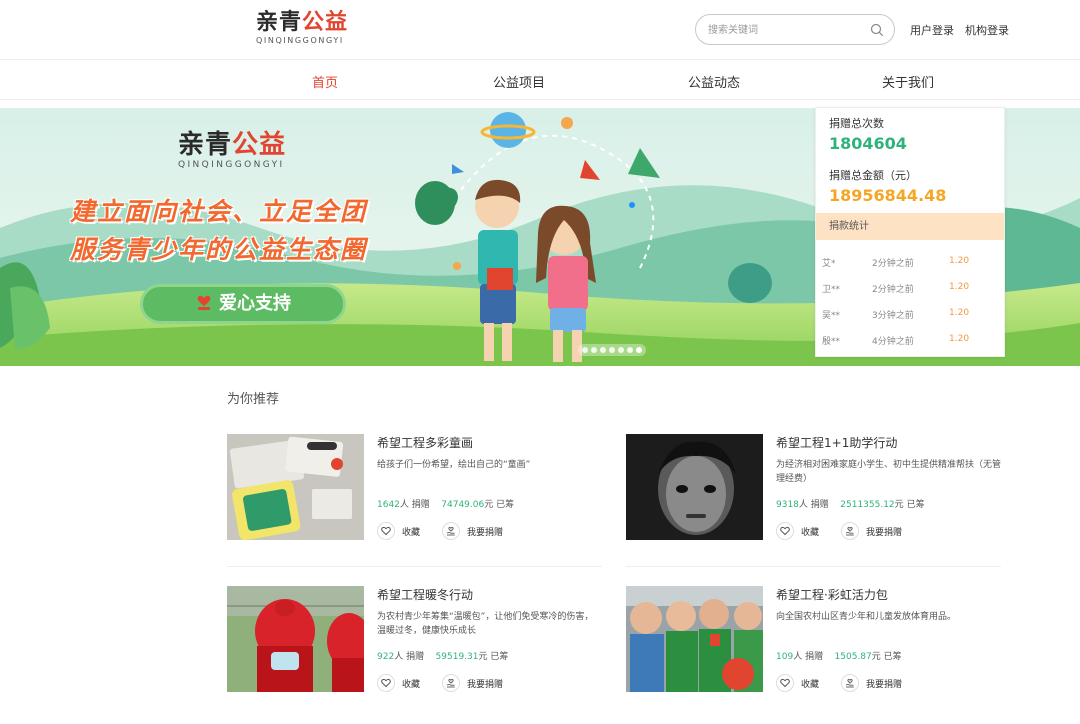  I want to click on donation-row: 殷** 4分钟之前 1.20, so click(910, 341).